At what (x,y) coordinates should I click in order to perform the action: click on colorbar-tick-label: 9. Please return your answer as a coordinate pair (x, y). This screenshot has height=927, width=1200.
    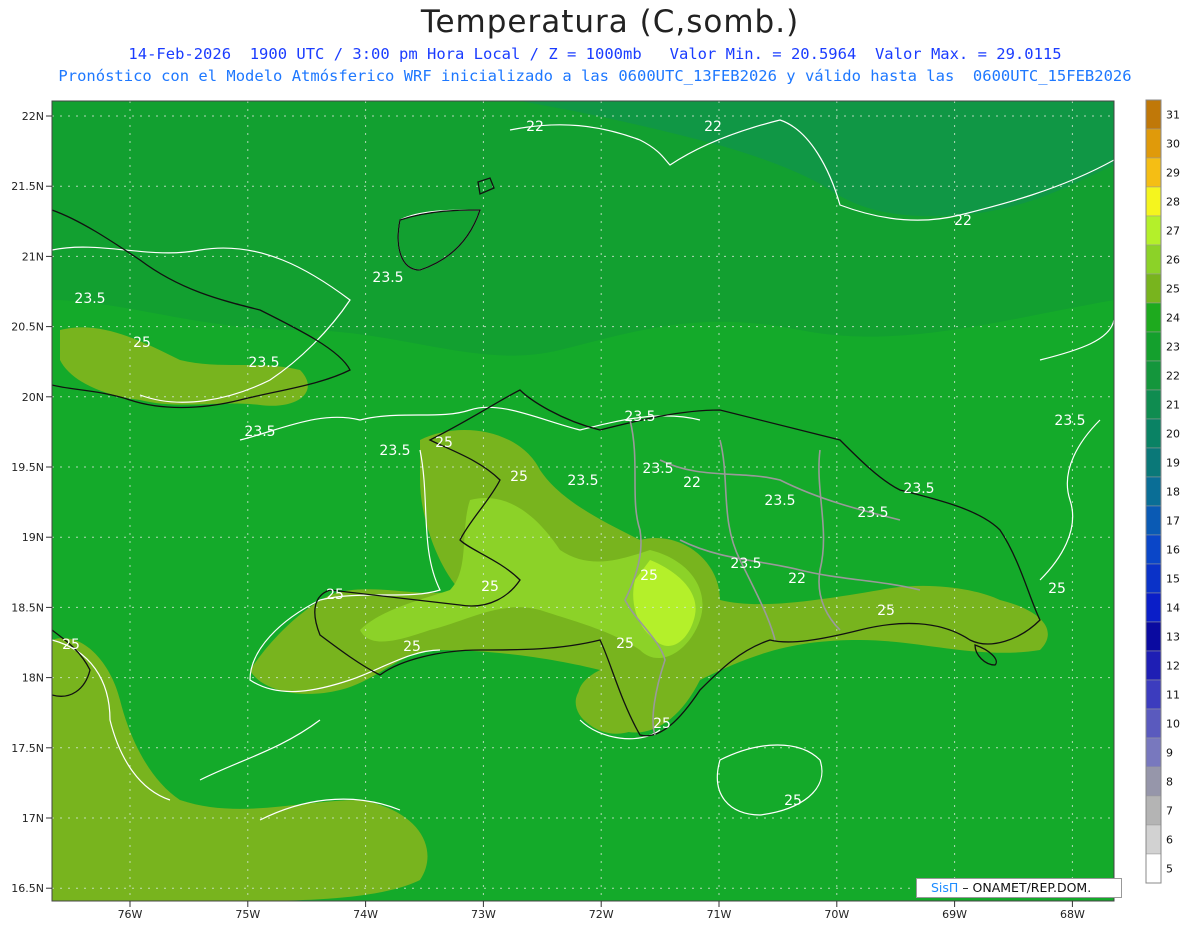
    Looking at the image, I should click on (1169, 753).